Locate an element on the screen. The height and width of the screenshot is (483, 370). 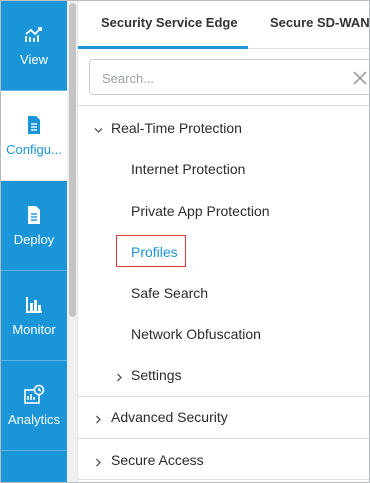
tree-item-network-obfuscation: Network Obfuscation is located at coordinates (223, 334).